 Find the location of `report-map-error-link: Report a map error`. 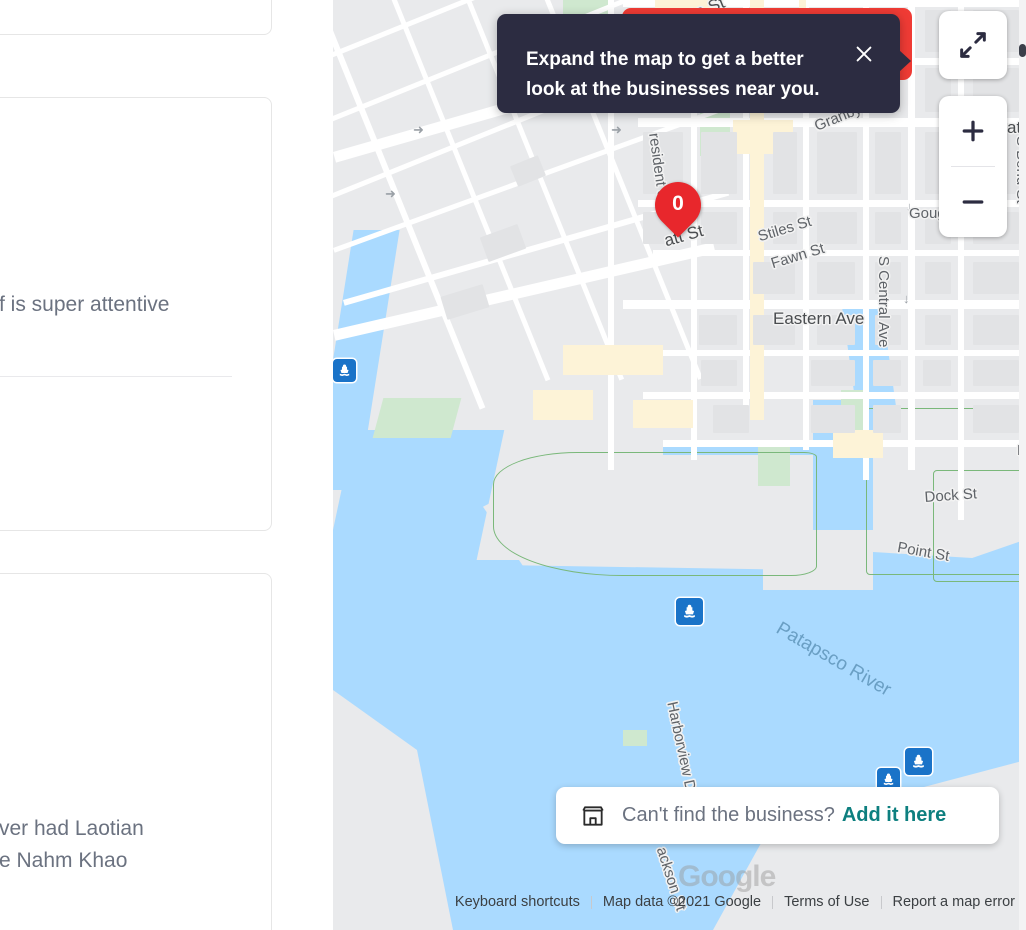

report-map-error-link: Report a map error is located at coordinates (954, 902).